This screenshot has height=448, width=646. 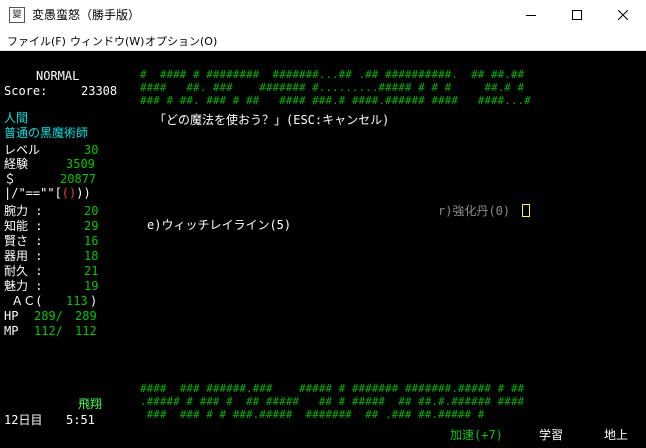 What do you see at coordinates (91, 211) in the screenshot?
I see `stat-value: 20` at bounding box center [91, 211].